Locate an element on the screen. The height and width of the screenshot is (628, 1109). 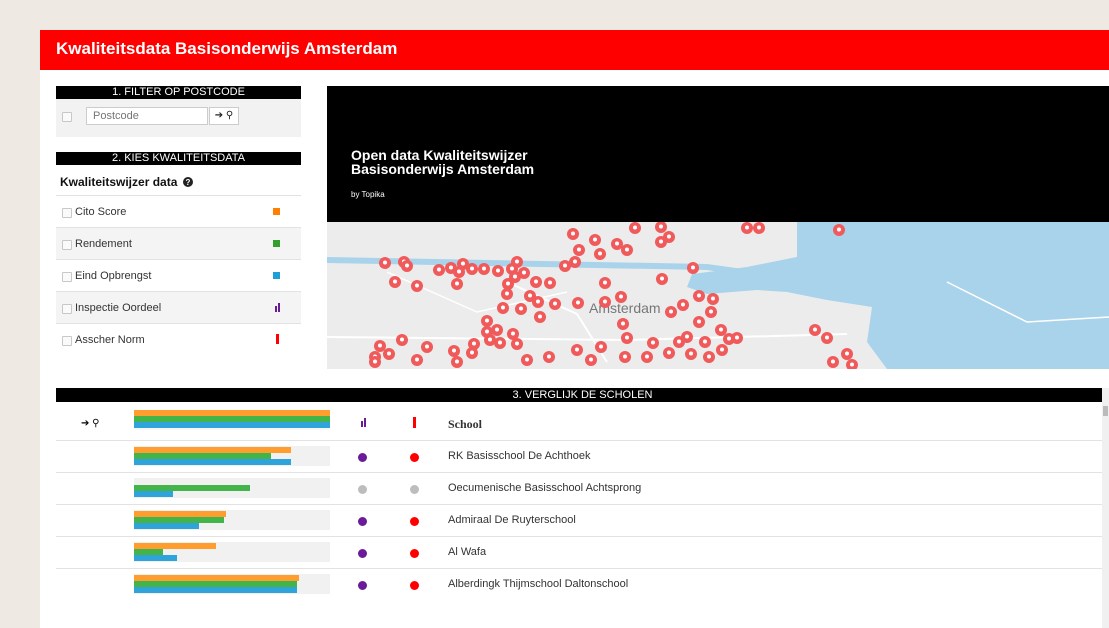
table-row: Alberdingk Thijmschool Daltonschool is located at coordinates (579, 584).